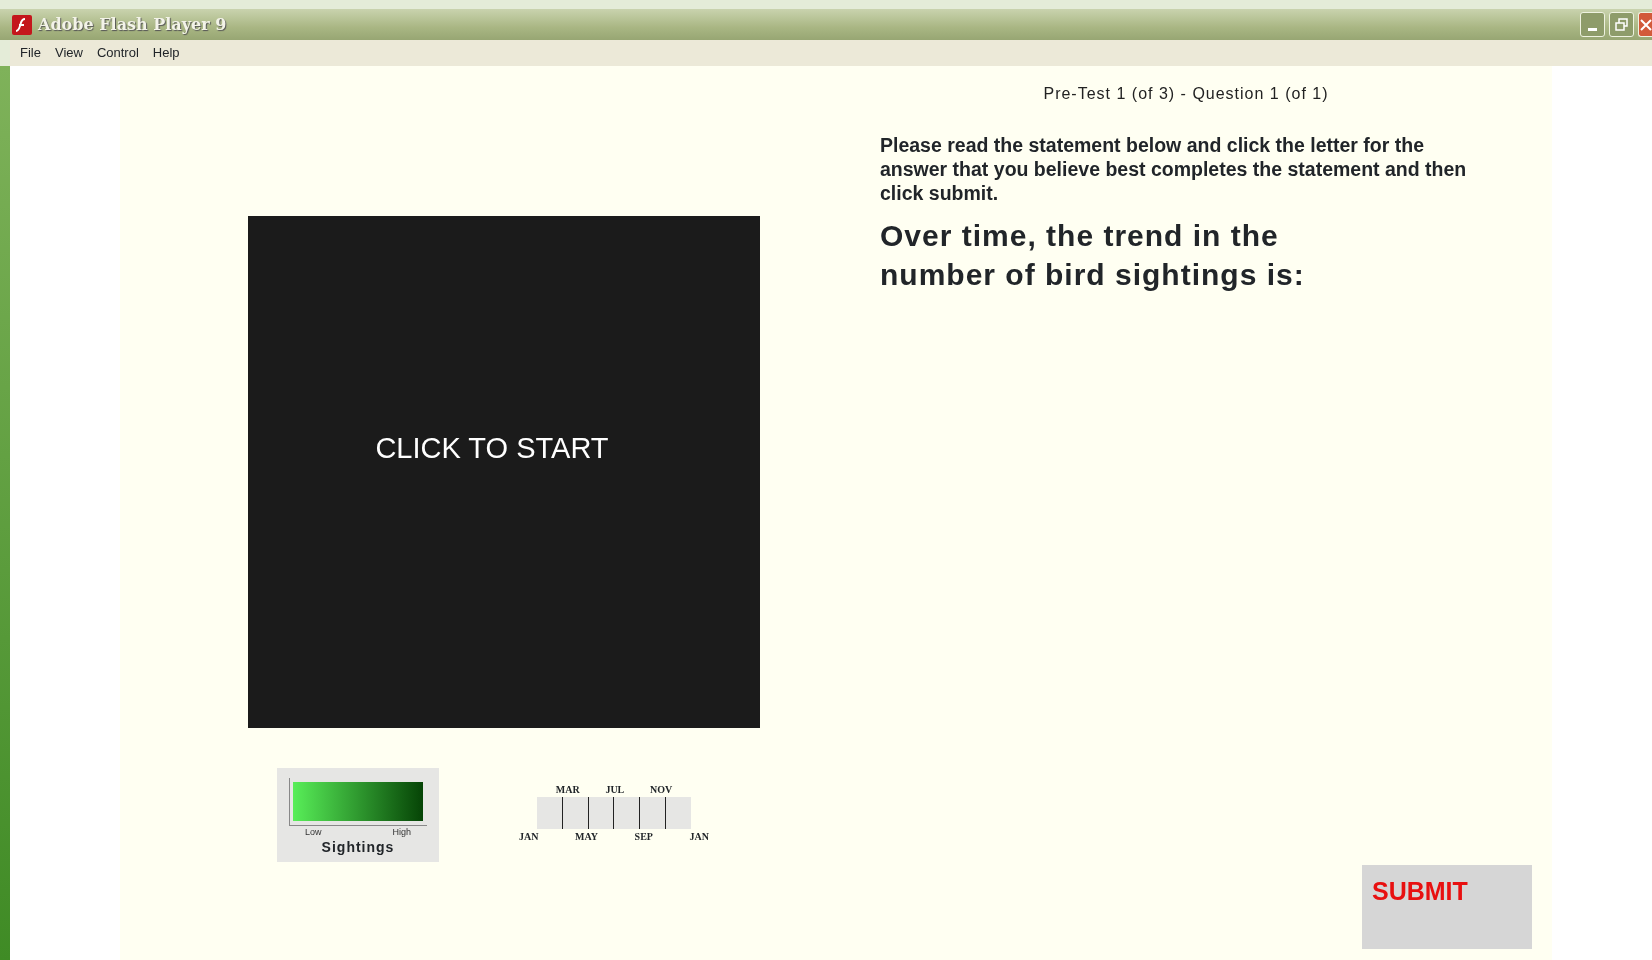 This screenshot has width=1652, height=960. What do you see at coordinates (22, 24) in the screenshot?
I see `app-icon` at bounding box center [22, 24].